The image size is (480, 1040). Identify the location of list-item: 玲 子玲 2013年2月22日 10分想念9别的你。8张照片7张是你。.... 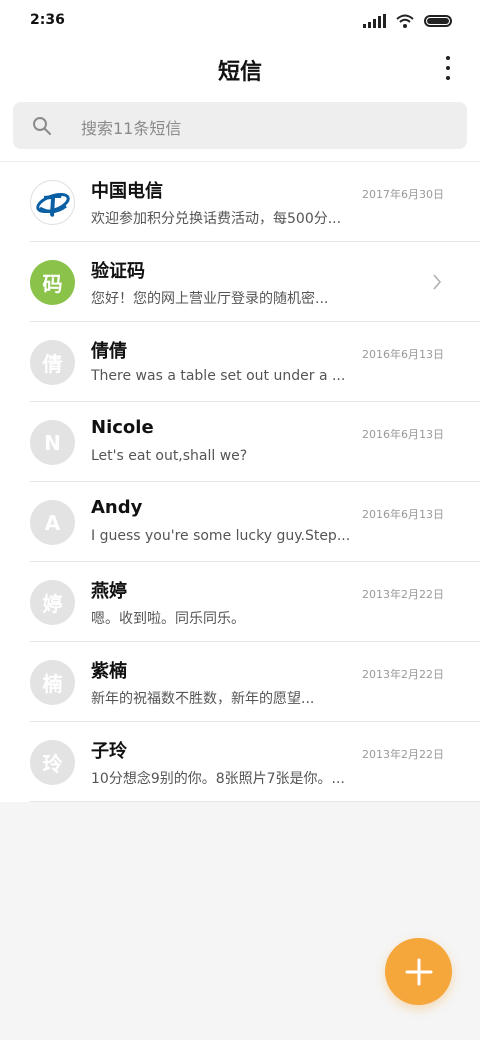
(240, 762).